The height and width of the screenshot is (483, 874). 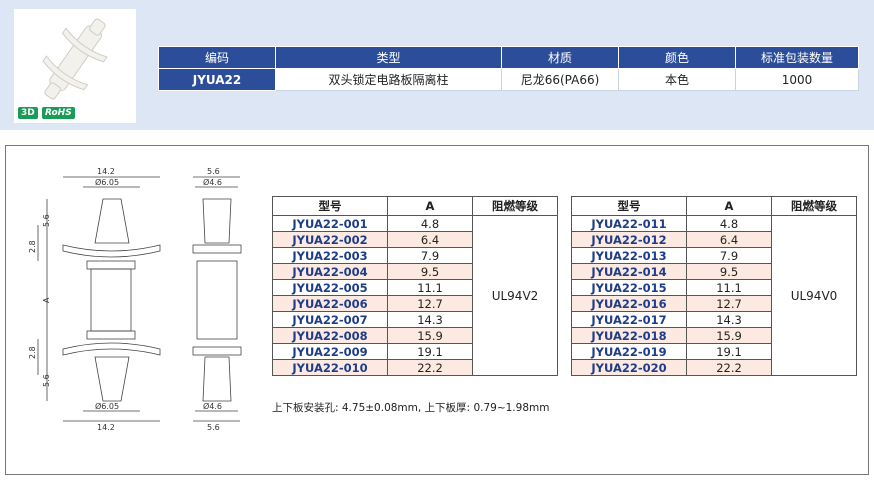 I want to click on dim-top-diameter: Ø6.05, so click(x=107, y=182).